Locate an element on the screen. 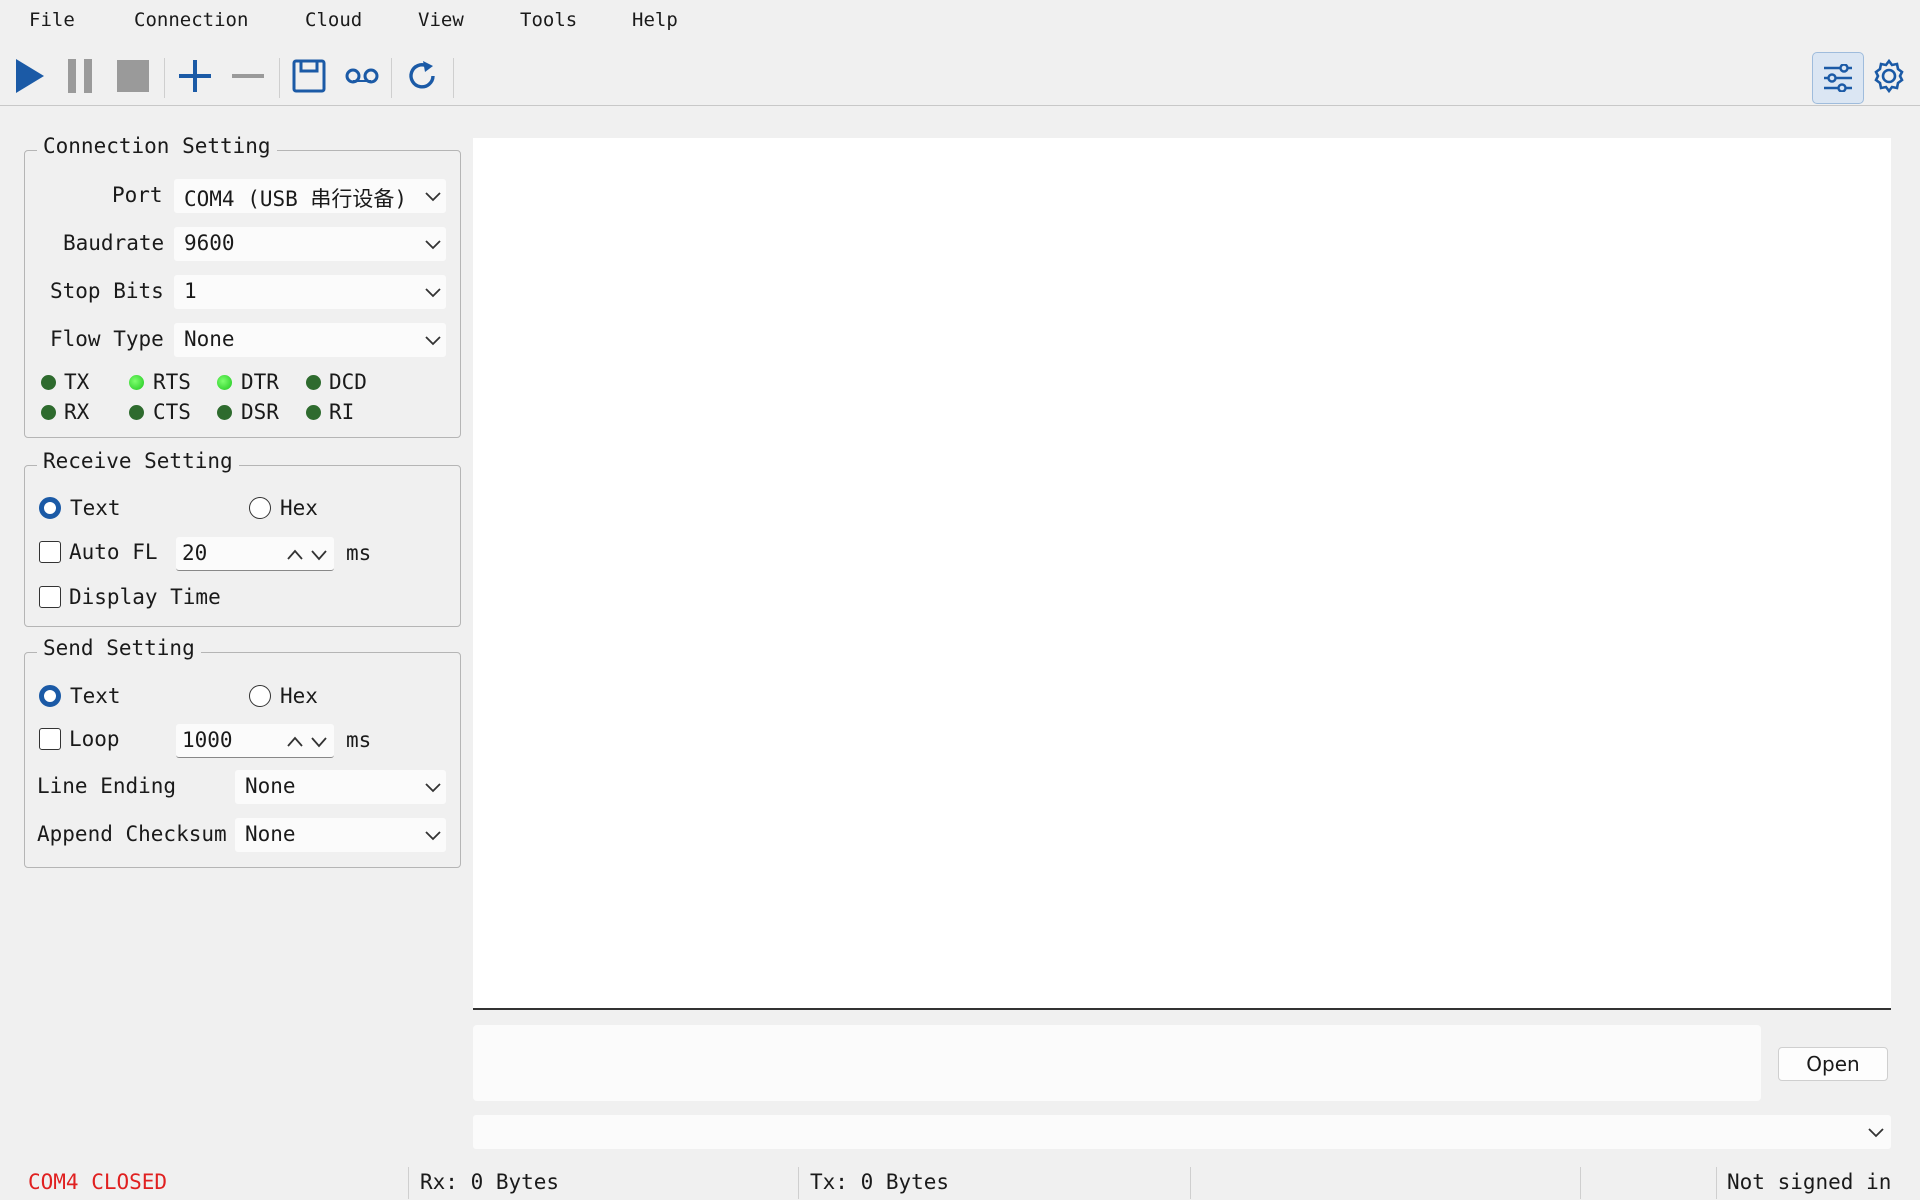  play-icon is located at coordinates (30, 76).